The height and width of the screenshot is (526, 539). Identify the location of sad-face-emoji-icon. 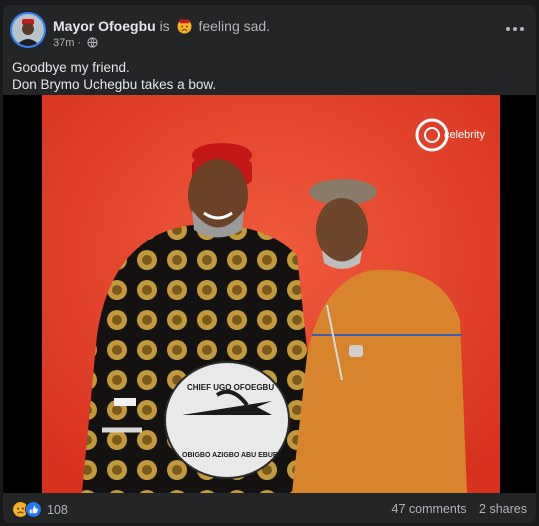
(184, 26).